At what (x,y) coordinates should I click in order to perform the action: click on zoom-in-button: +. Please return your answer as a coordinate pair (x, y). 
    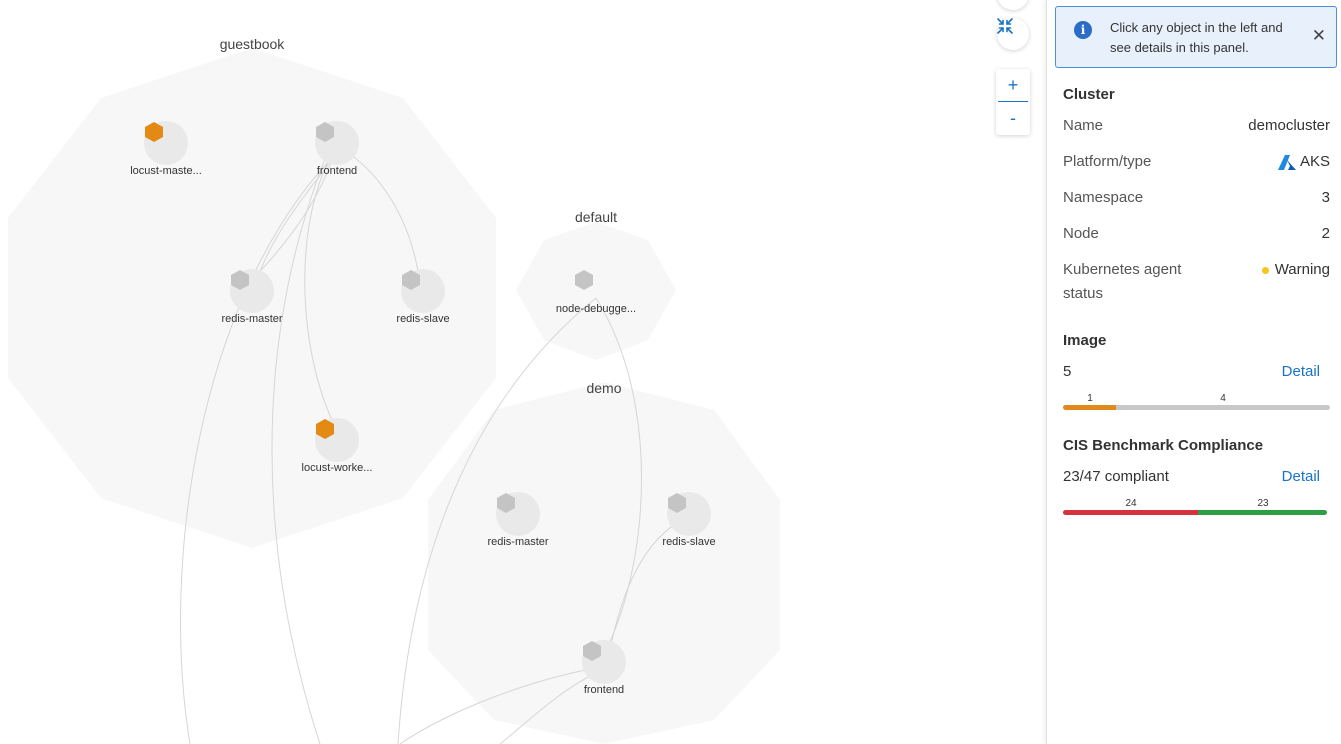
    Looking at the image, I should click on (1013, 85).